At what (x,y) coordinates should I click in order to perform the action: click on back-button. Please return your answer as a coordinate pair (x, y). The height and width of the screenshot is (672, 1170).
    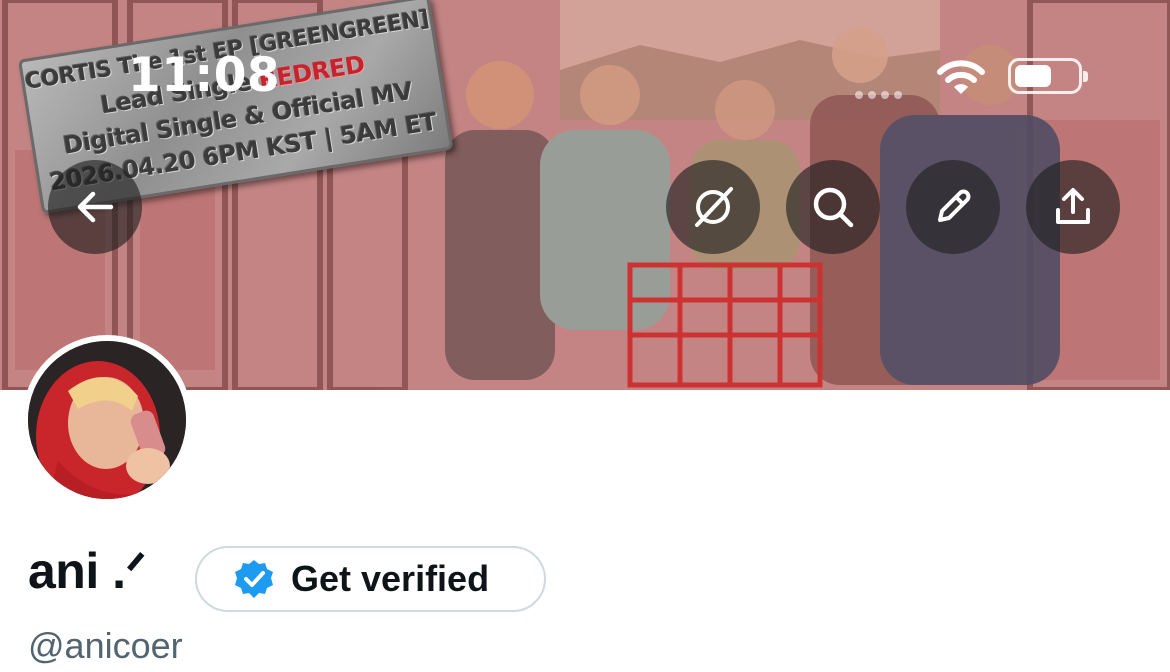
    Looking at the image, I should click on (95, 207).